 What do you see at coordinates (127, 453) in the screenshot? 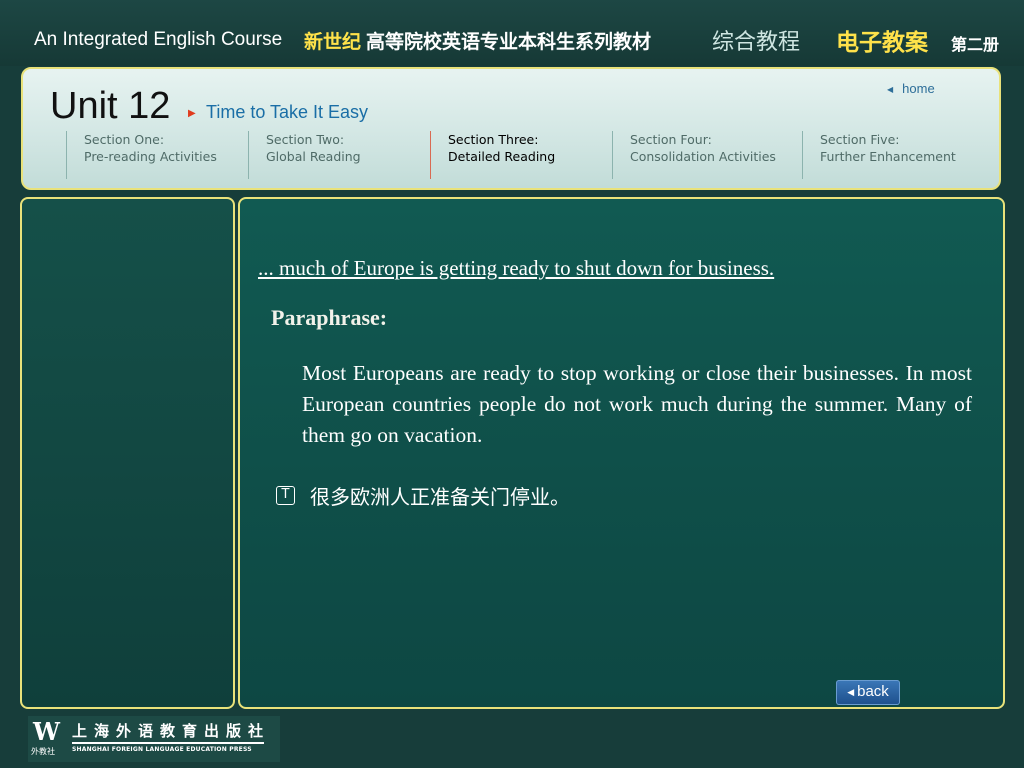
I see `left-side-panel` at bounding box center [127, 453].